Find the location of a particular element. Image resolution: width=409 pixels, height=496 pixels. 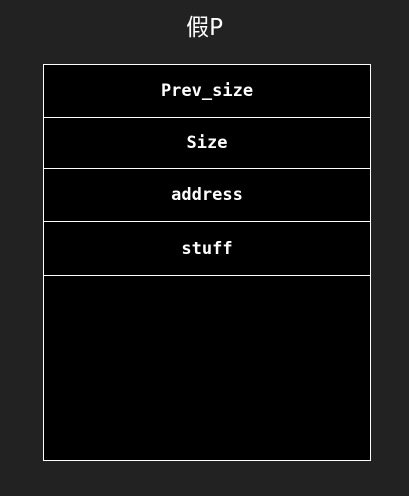

diagram-title: 假P is located at coordinates (204, 28).